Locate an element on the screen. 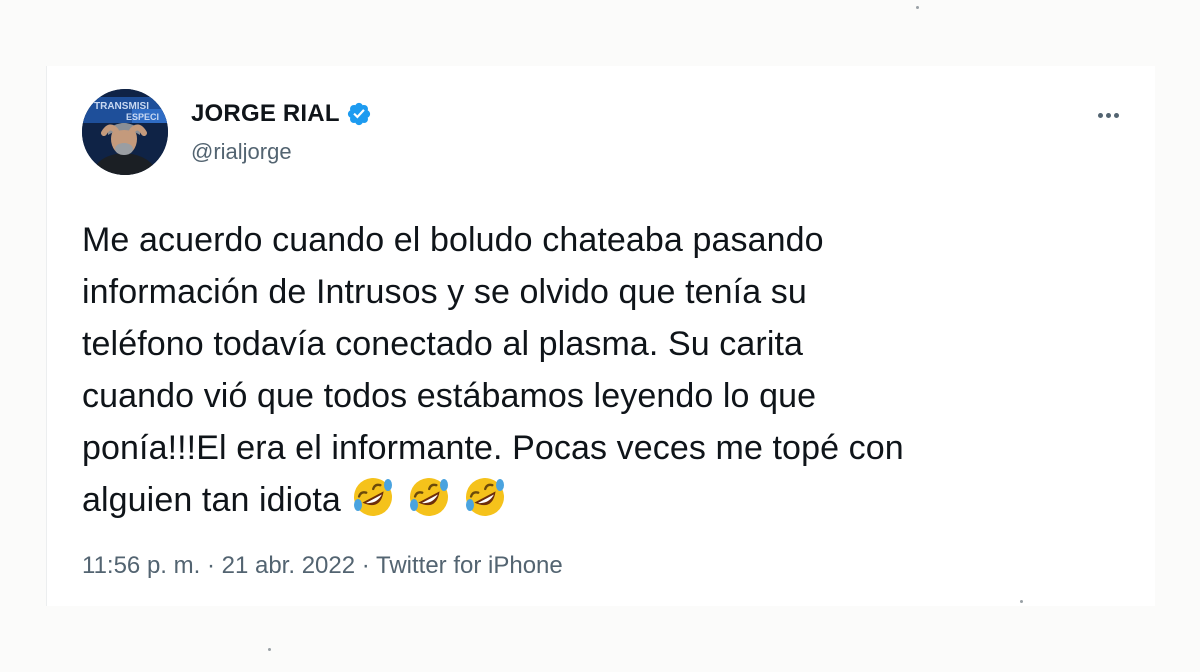 Image resolution: width=1200 pixels, height=672 pixels. handle: @rialjorge is located at coordinates (241, 152).